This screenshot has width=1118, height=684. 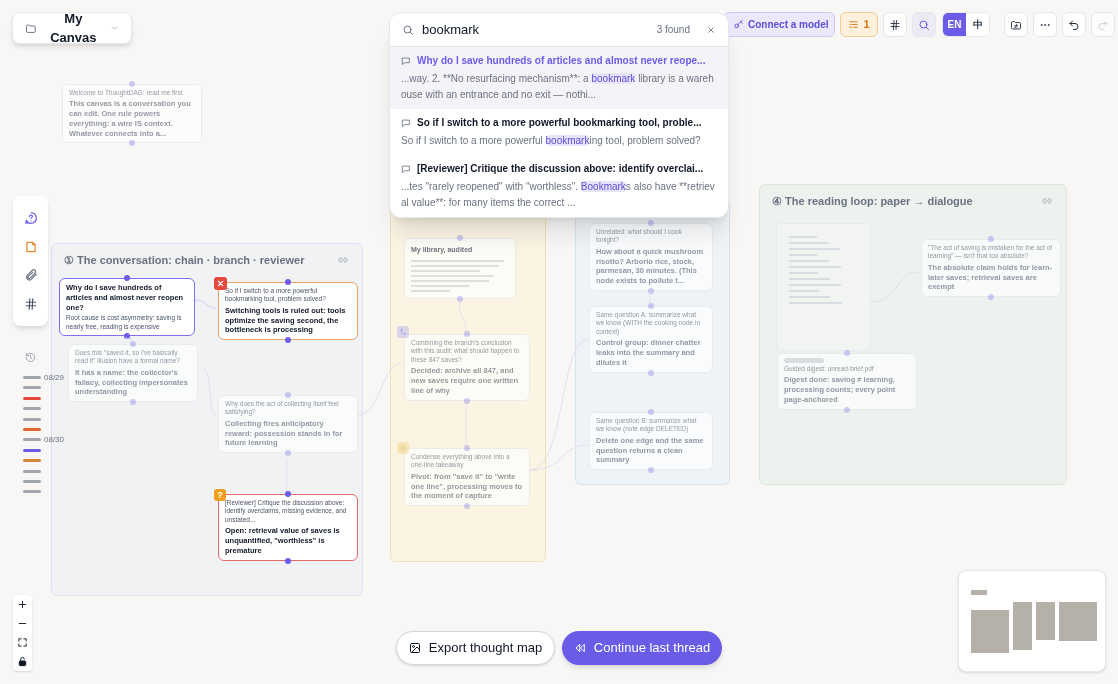 I want to click on list-icon, so click(x=854, y=24).